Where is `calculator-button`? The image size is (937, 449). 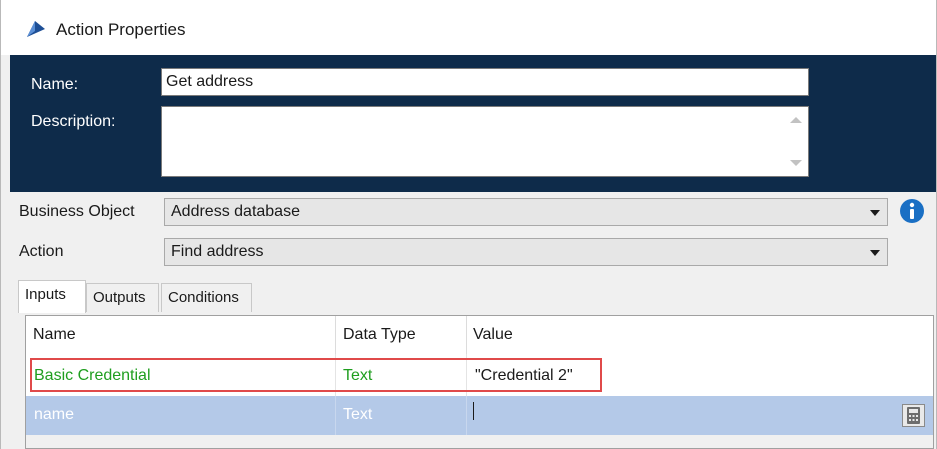
calculator-button is located at coordinates (913, 415).